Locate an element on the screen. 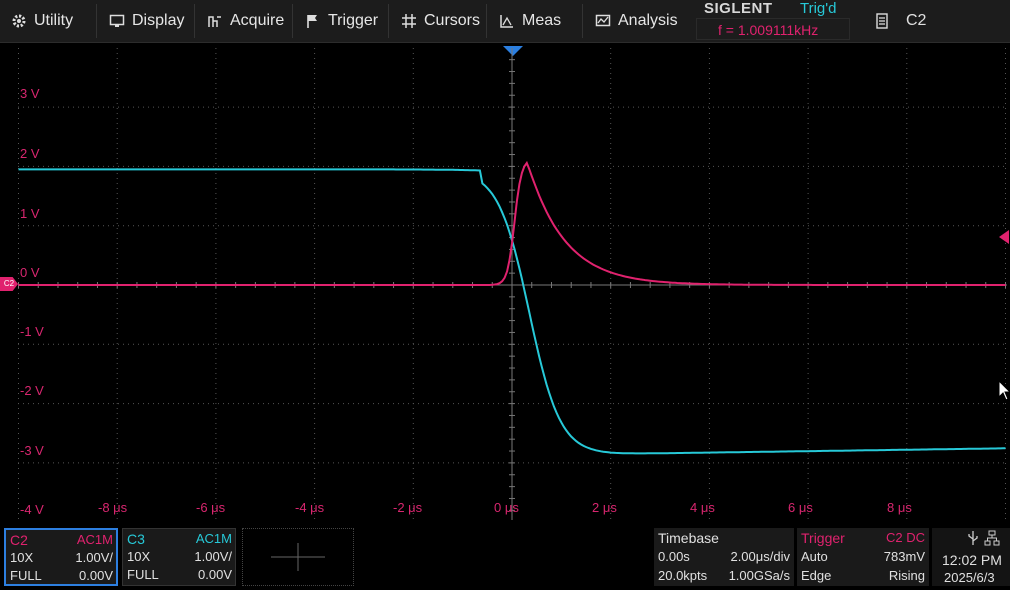 Image resolution: width=1010 pixels, height=590 pixels. c2-bandwidth: FULL is located at coordinates (26, 575).